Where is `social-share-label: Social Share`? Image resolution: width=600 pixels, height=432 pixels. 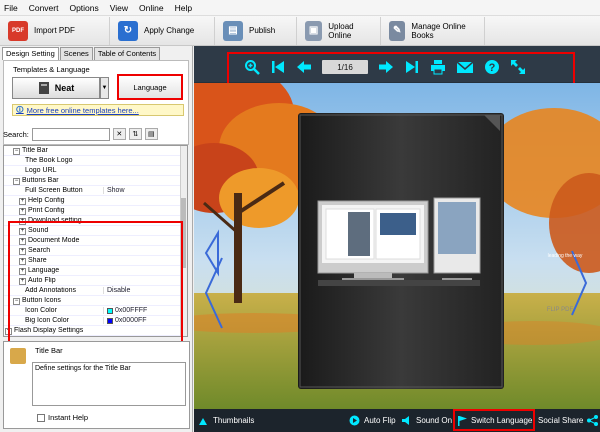 social-share-label: Social Share is located at coordinates (561, 420).